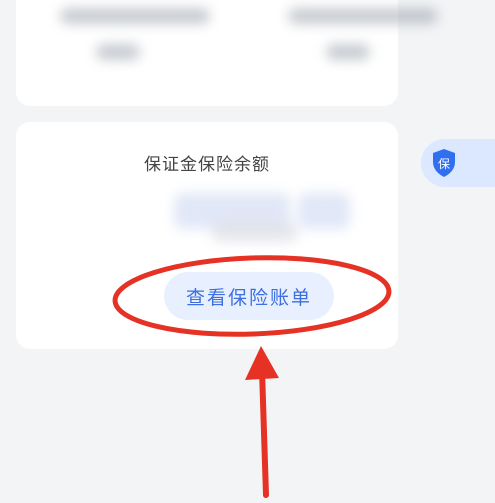 The width and height of the screenshot is (495, 503). Describe the element at coordinates (363, 16) in the screenshot. I see `blurred-label-right` at that location.